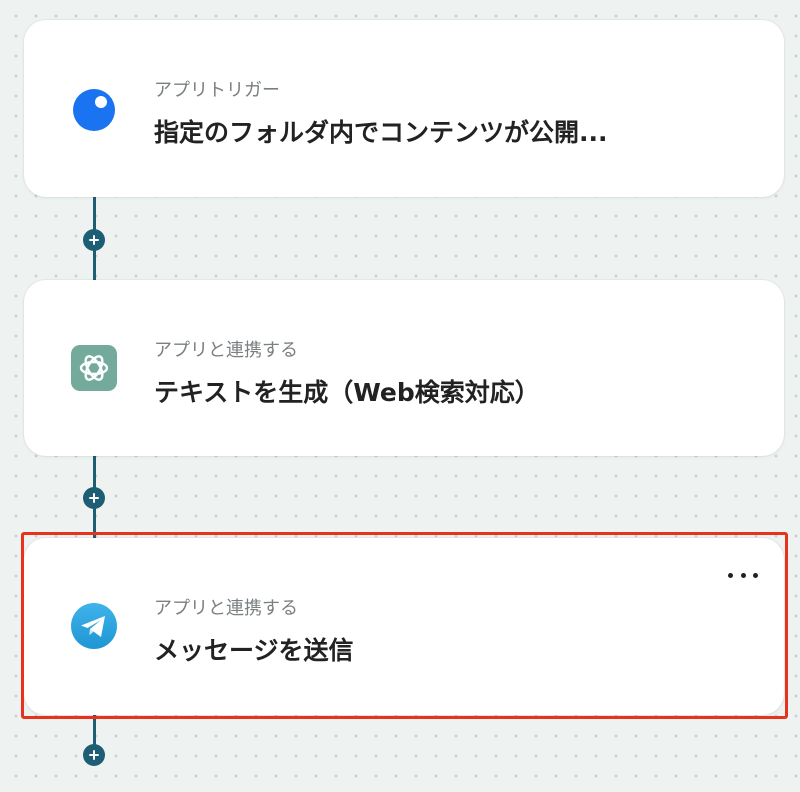  What do you see at coordinates (217, 90) in the screenshot?
I see `step-label: アプリトリガー` at bounding box center [217, 90].